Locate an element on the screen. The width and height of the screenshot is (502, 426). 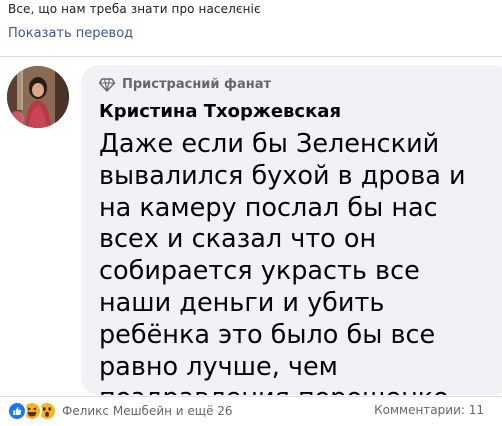
show-translation-link: Показать перевод is located at coordinates (70, 33).